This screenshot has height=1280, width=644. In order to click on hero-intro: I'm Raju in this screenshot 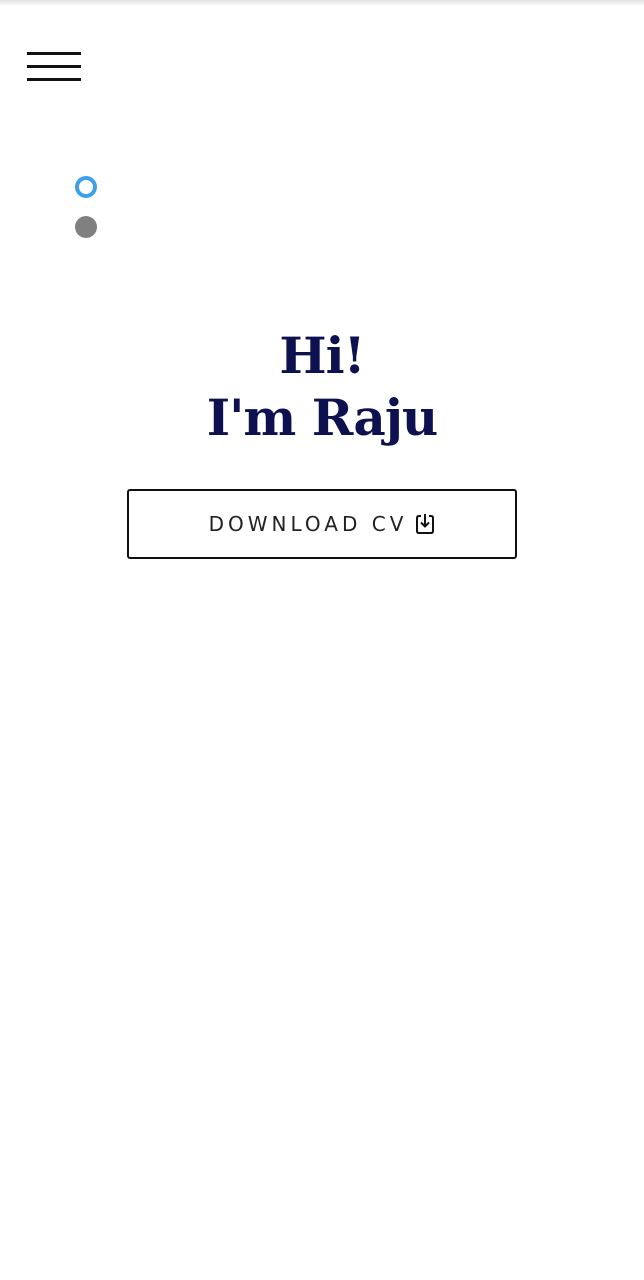, I will do `click(322, 417)`.